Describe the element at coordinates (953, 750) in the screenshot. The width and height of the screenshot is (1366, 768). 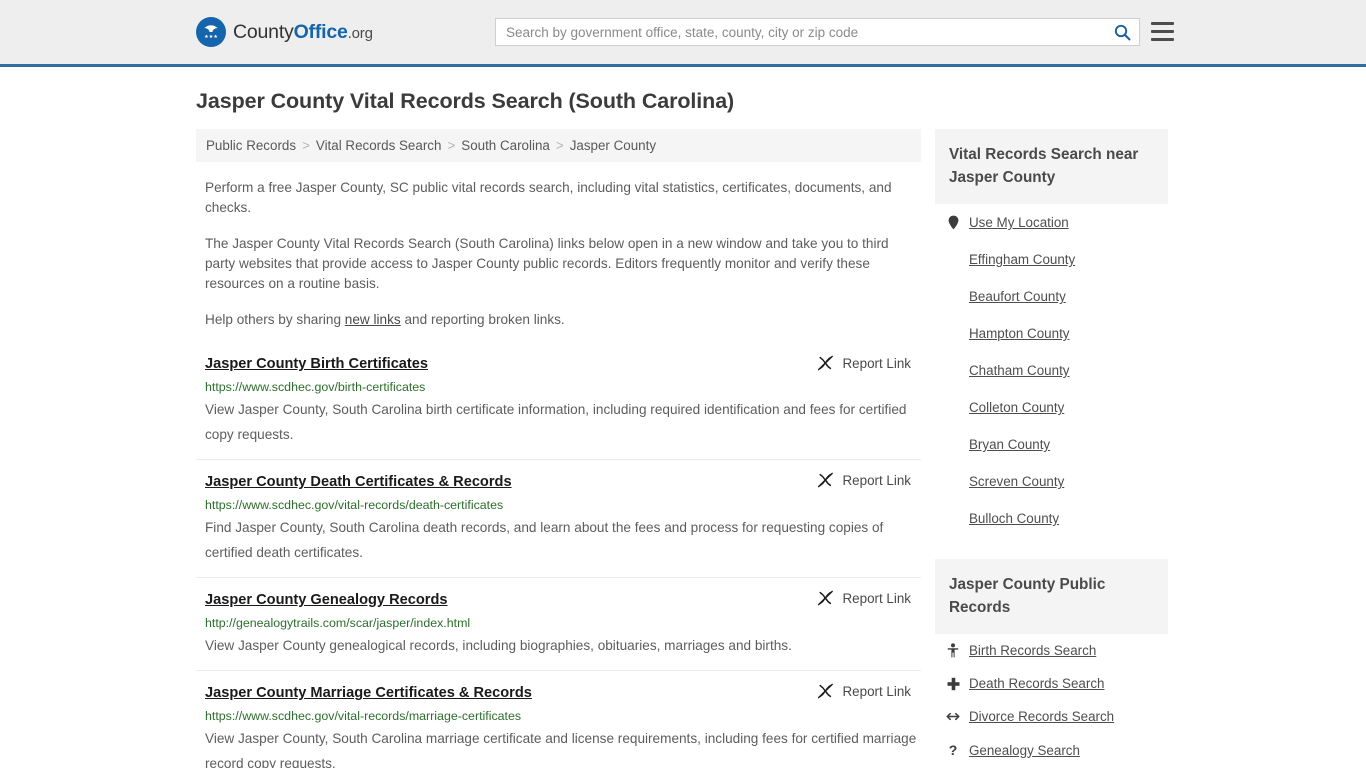
I see `question-mark-icon: ?` at that location.